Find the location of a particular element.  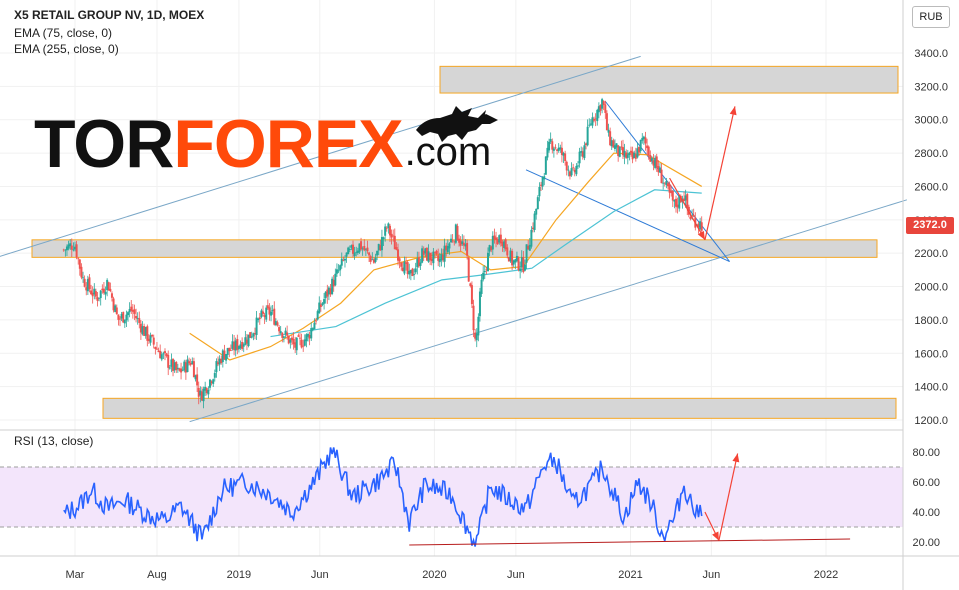

logo-tor-text: TOR is located at coordinates (104, 144).